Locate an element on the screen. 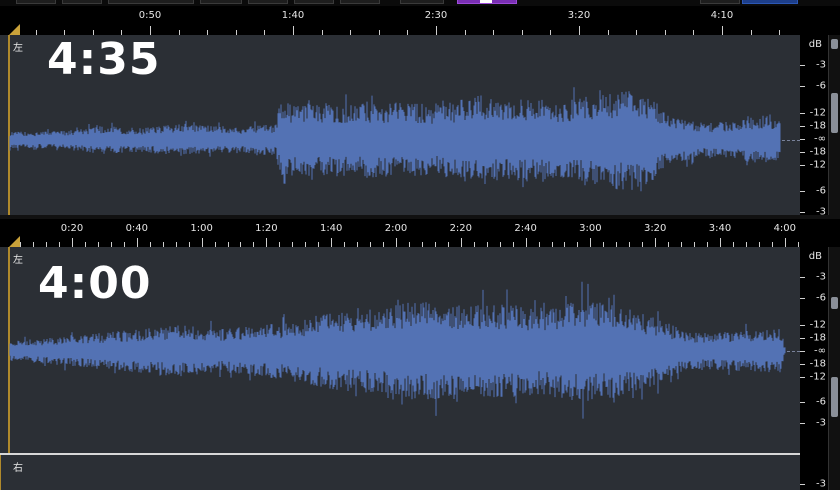 Image resolution: width=840 pixels, height=490 pixels. time-label: 2:40 is located at coordinates (525, 228).